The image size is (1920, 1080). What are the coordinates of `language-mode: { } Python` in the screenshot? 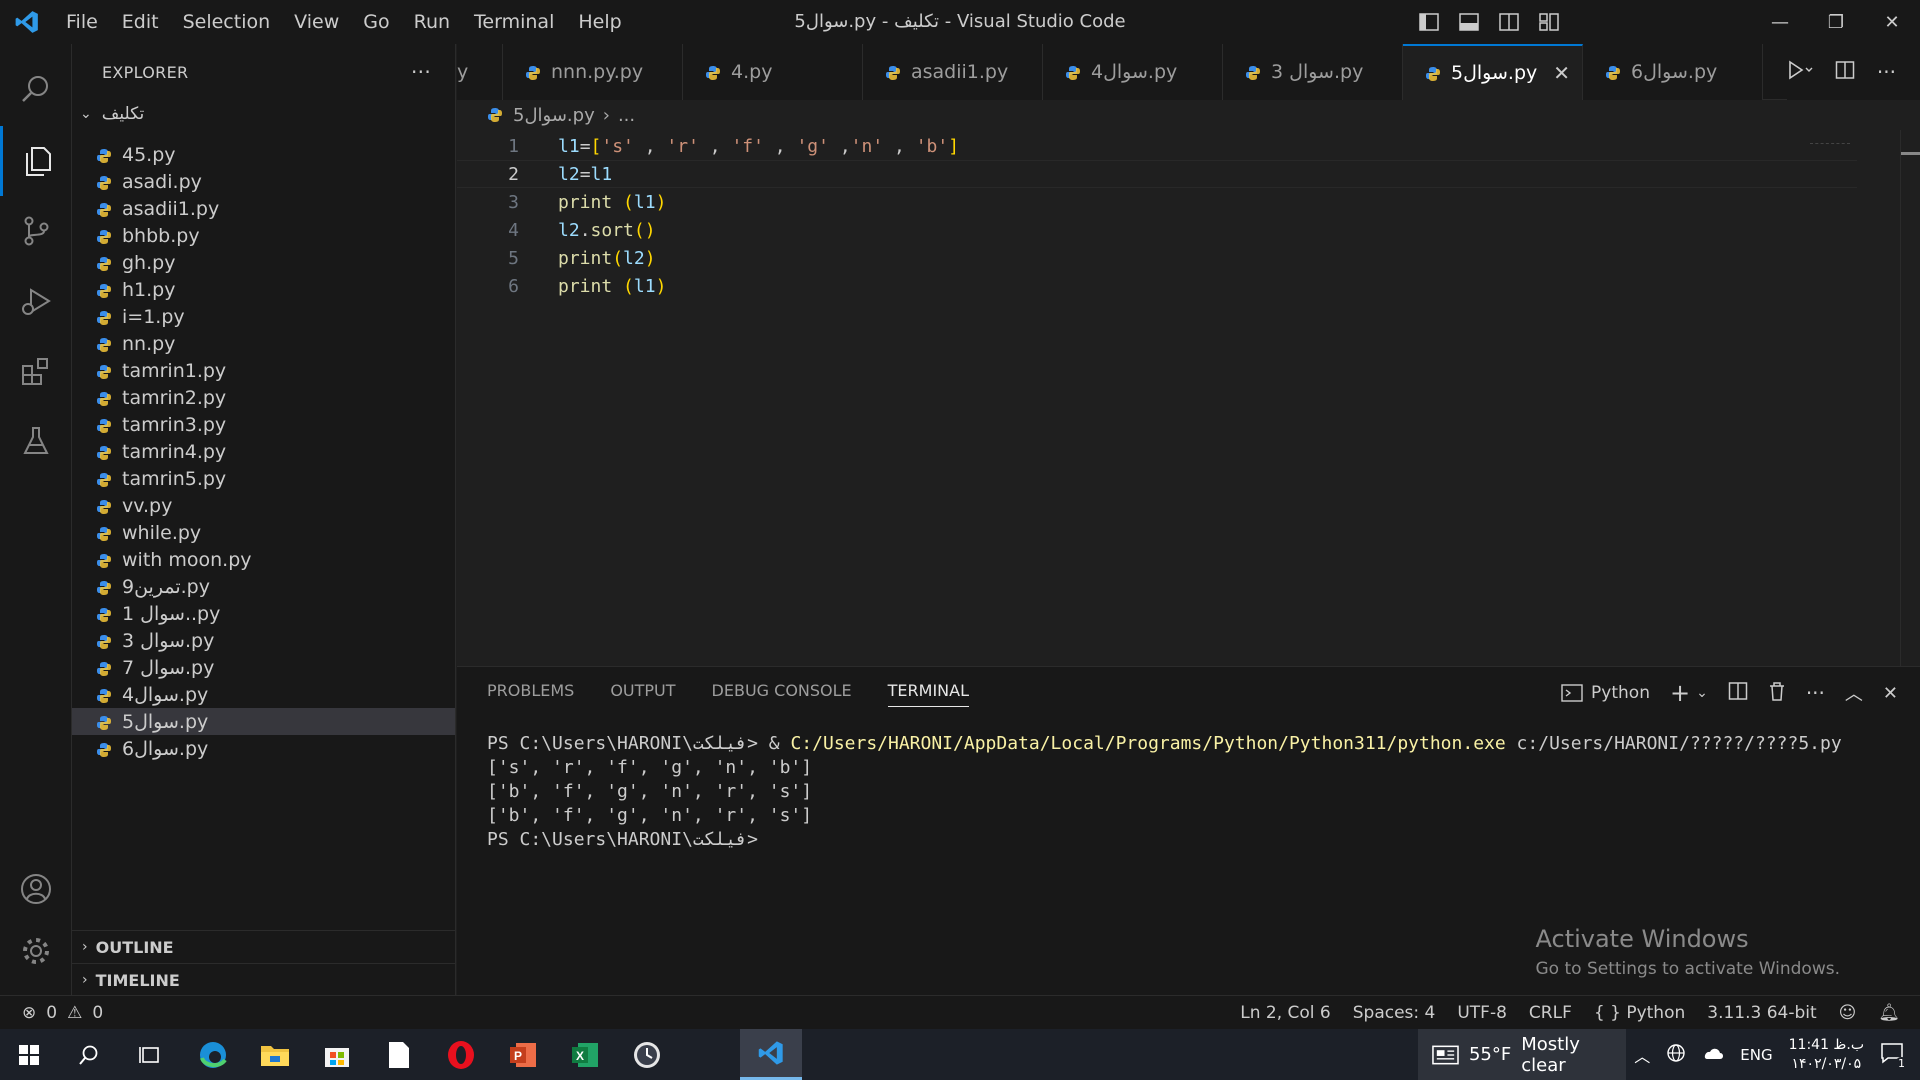 It's located at (1639, 1013).